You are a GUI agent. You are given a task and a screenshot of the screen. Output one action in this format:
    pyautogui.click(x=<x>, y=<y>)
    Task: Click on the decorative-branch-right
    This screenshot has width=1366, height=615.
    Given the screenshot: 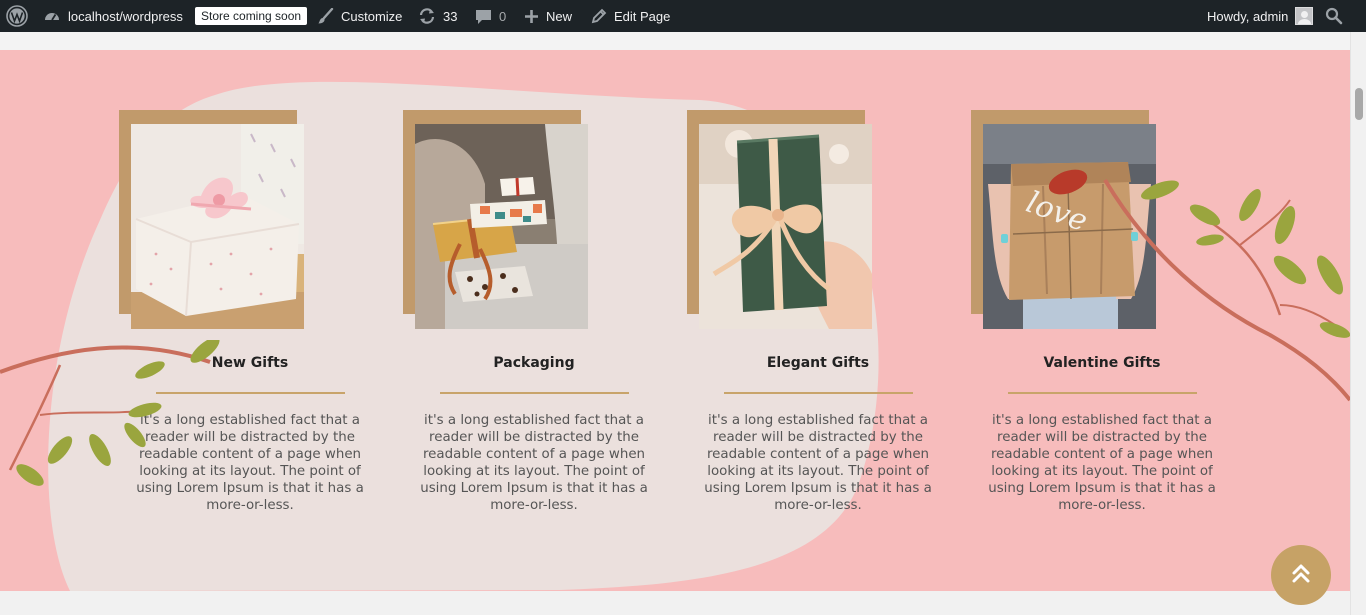 What is the action you would take?
    pyautogui.click(x=1226, y=290)
    